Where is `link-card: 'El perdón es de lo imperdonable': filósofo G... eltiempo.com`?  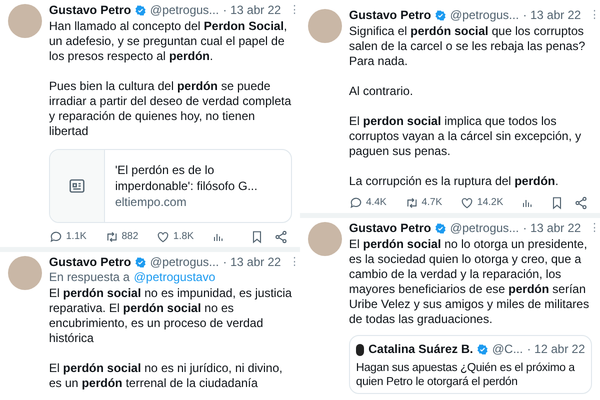
link-card: 'El perdón es de lo imperdonable': filósofo G... eltiempo.com is located at coordinates (170, 186).